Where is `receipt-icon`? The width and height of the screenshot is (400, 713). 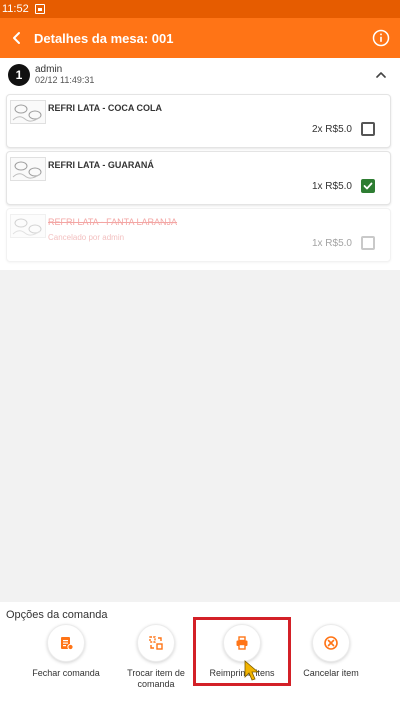
receipt-icon is located at coordinates (67, 644).